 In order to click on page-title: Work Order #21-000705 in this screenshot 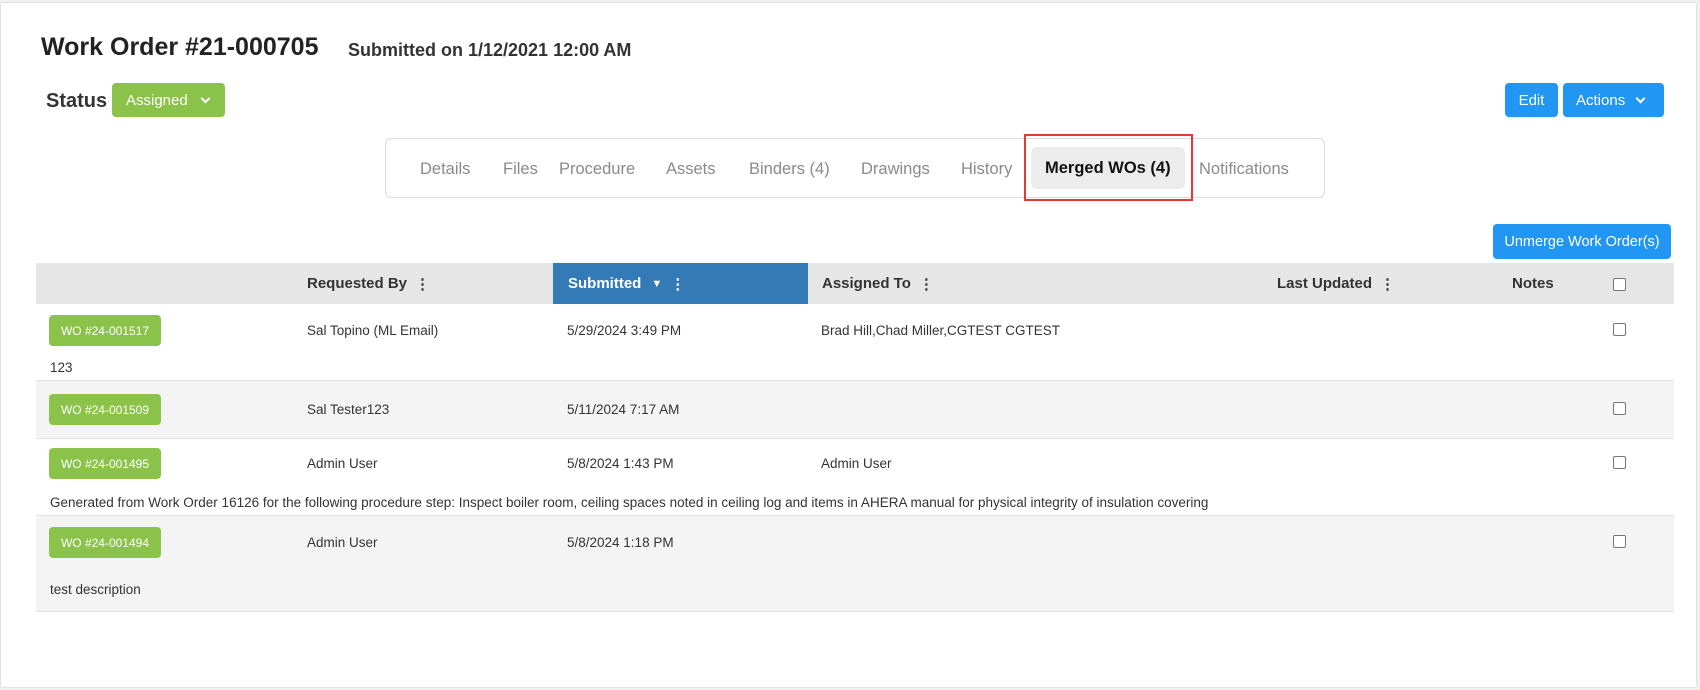, I will do `click(180, 47)`.